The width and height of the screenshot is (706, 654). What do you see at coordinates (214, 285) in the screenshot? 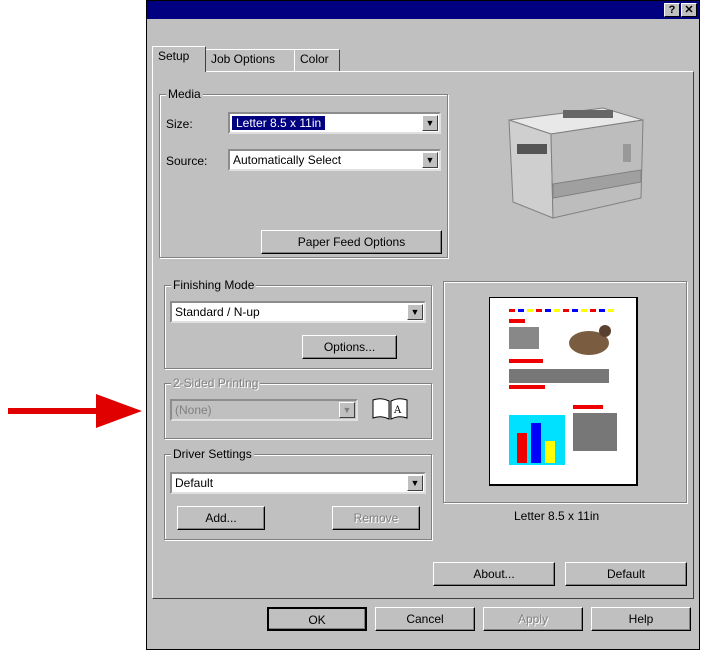
I see `finishing-mode-label: Finishing Mode` at bounding box center [214, 285].